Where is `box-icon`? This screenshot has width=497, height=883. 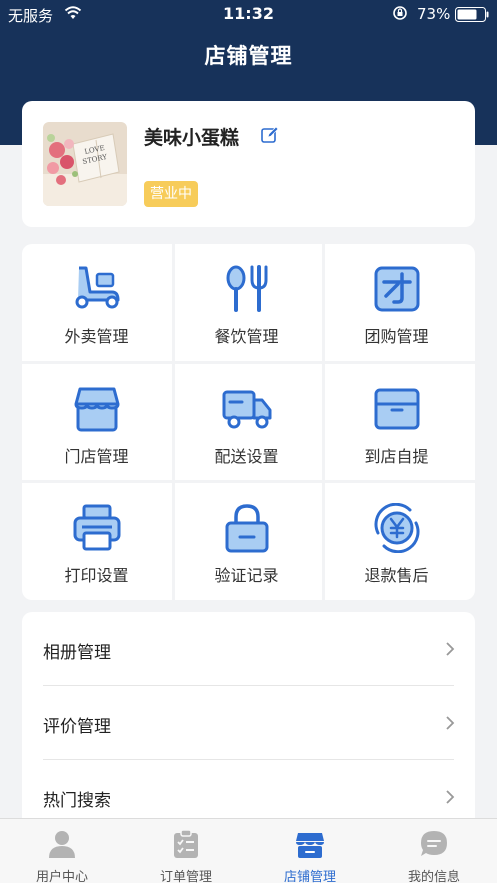 box-icon is located at coordinates (397, 409).